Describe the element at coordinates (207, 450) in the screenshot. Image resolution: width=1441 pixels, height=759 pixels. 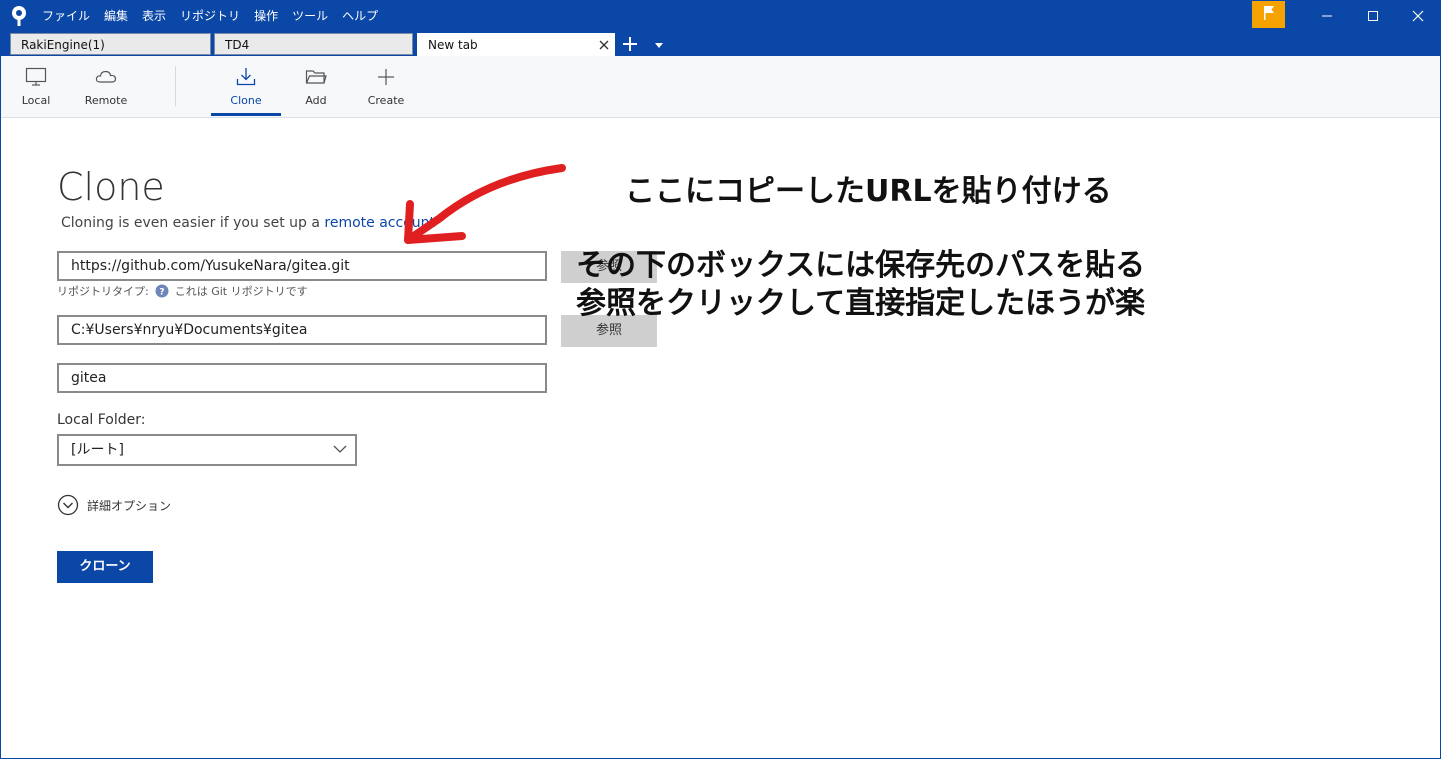
I see `local-folder-select: [ルート]` at that location.